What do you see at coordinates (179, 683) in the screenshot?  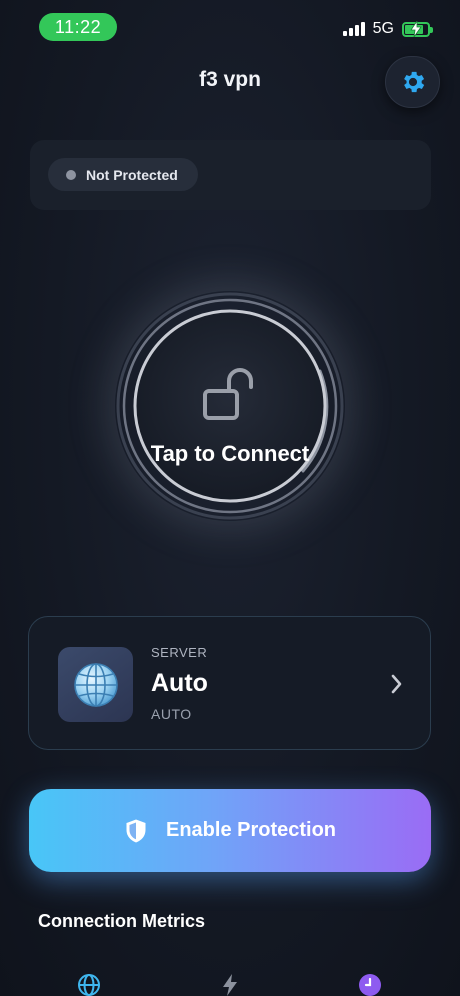 I see `server-name: Auto` at bounding box center [179, 683].